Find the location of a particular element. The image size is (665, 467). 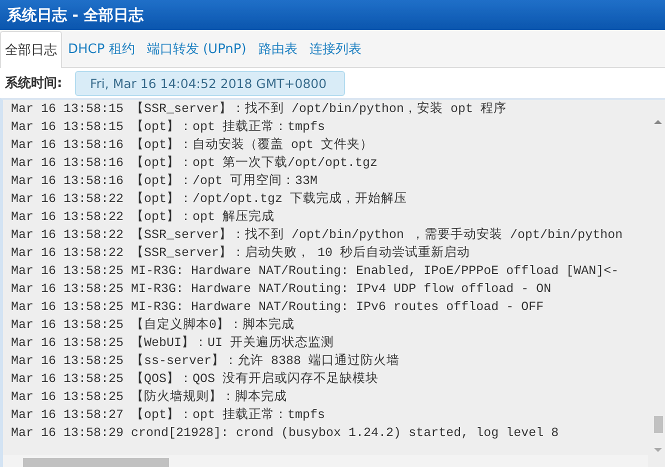

horizontal-scrollbar is located at coordinates (325, 461).